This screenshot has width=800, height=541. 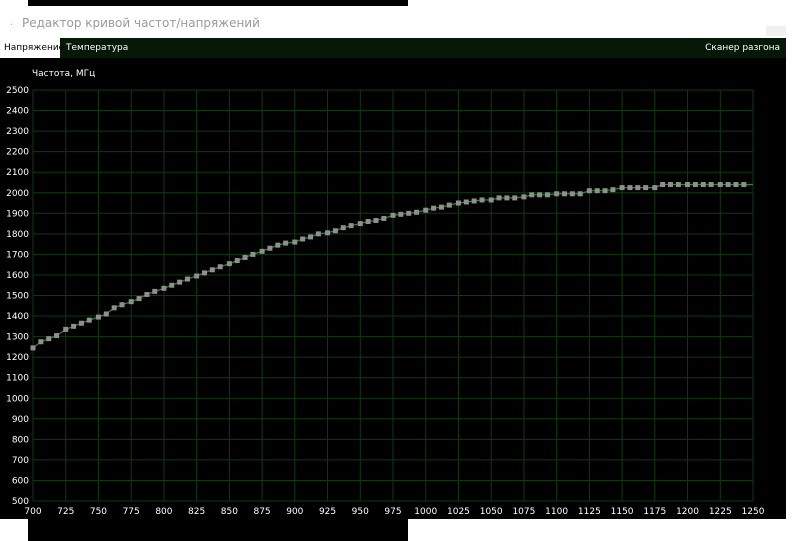 I want to click on y-tick-label: 1500, so click(x=17, y=297).